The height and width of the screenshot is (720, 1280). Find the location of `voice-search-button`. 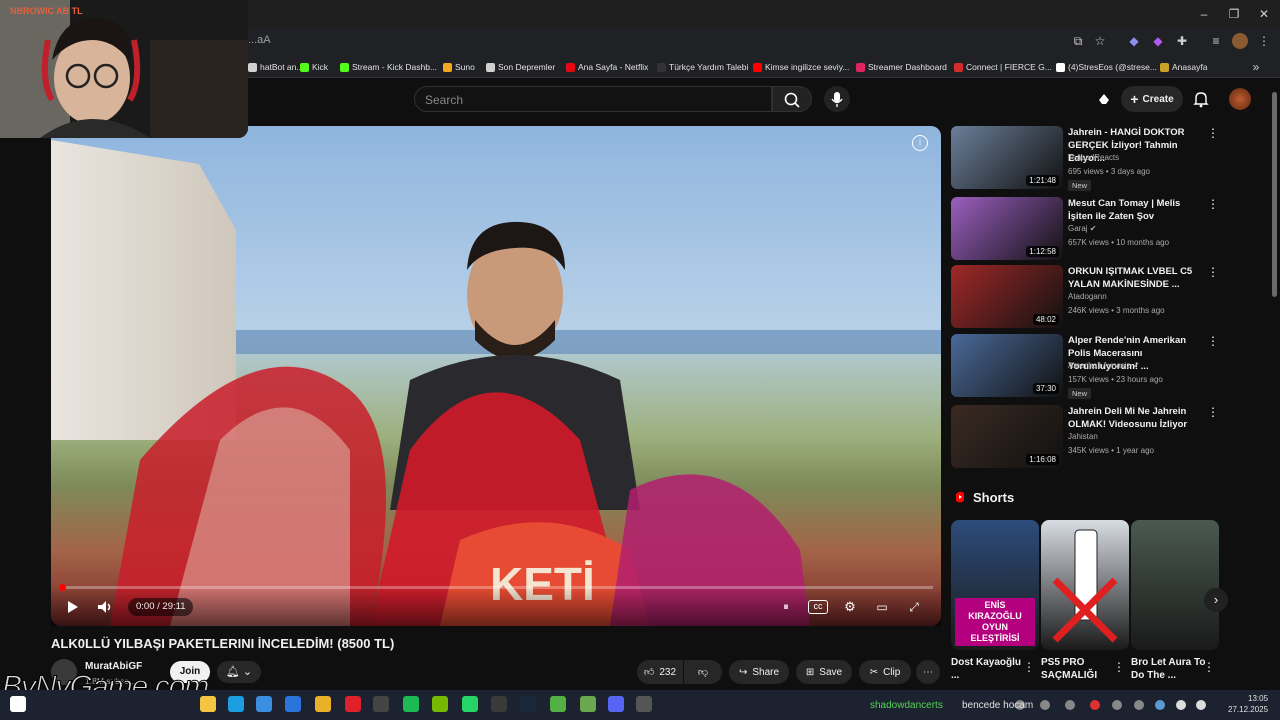

voice-search-button is located at coordinates (837, 99).